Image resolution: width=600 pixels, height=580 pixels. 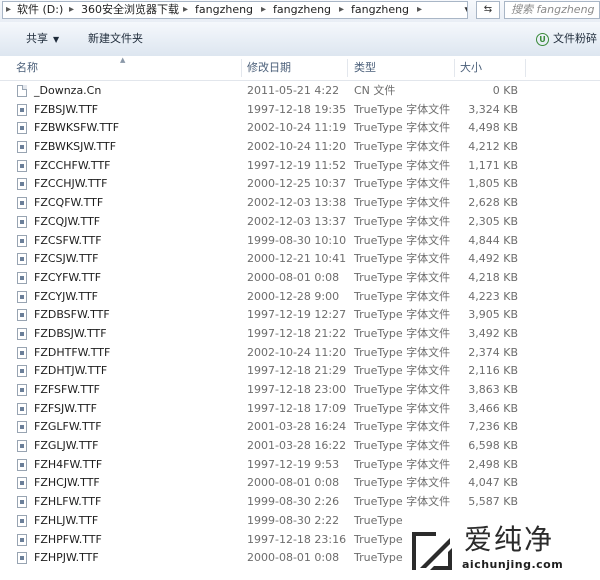 What do you see at coordinates (505, 90) in the screenshot?
I see `file-size: 0 KB` at bounding box center [505, 90].